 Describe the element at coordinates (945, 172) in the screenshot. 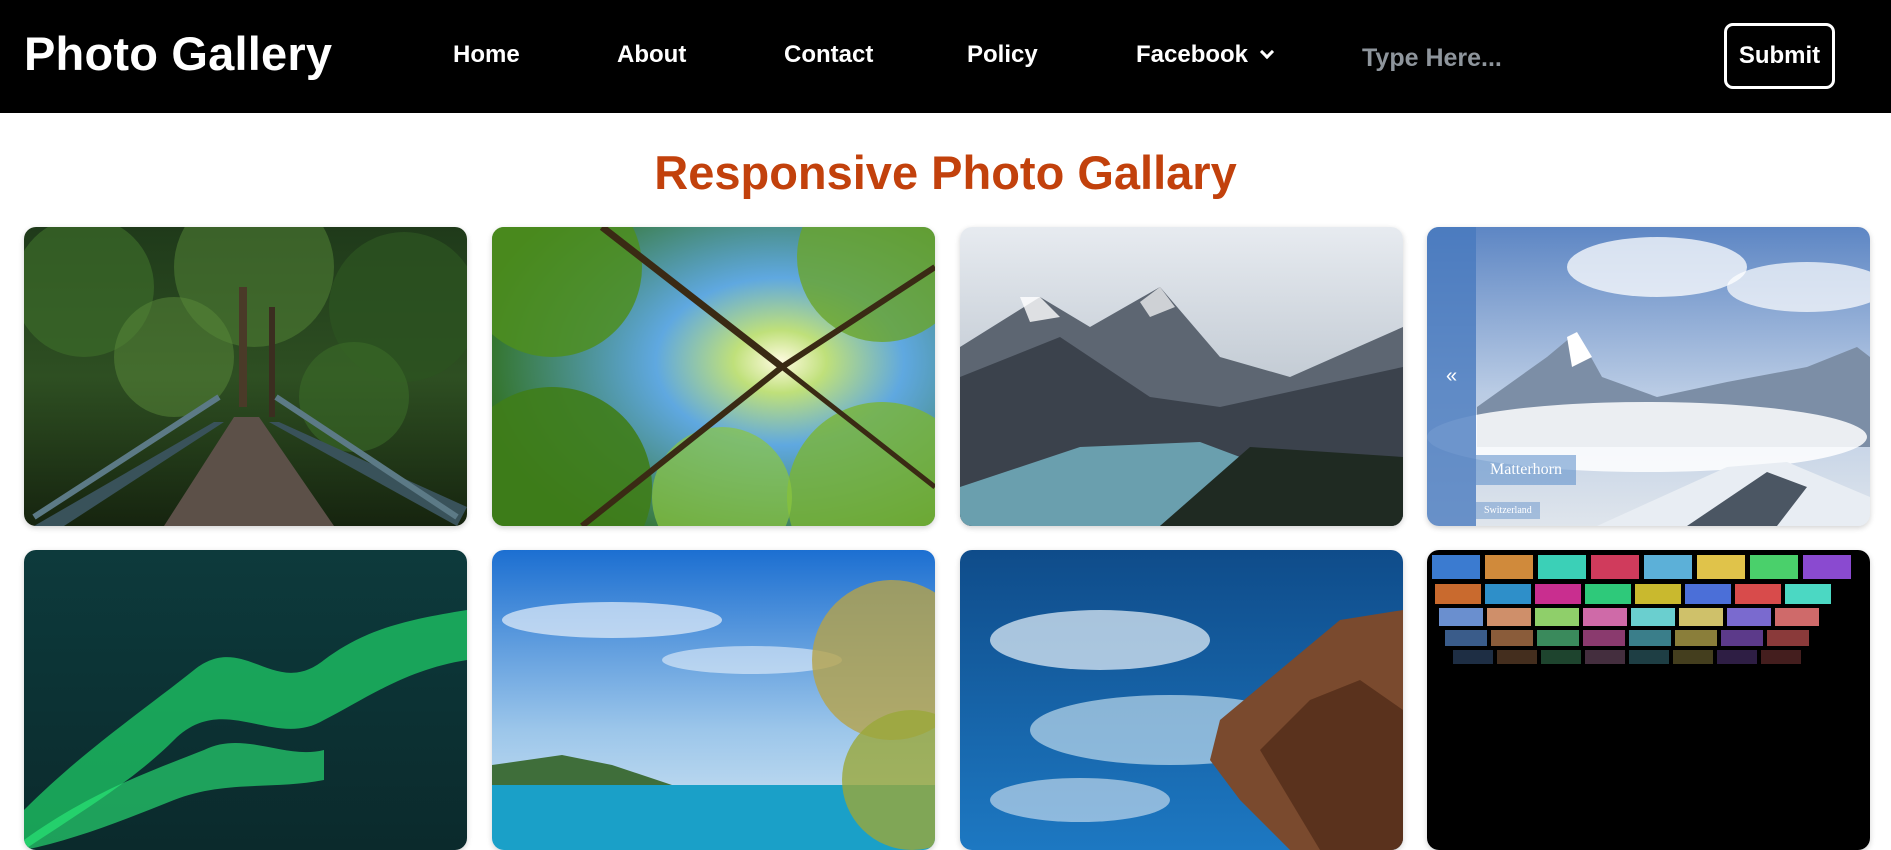

I see `page-title: Responsive Photo Gallary` at that location.